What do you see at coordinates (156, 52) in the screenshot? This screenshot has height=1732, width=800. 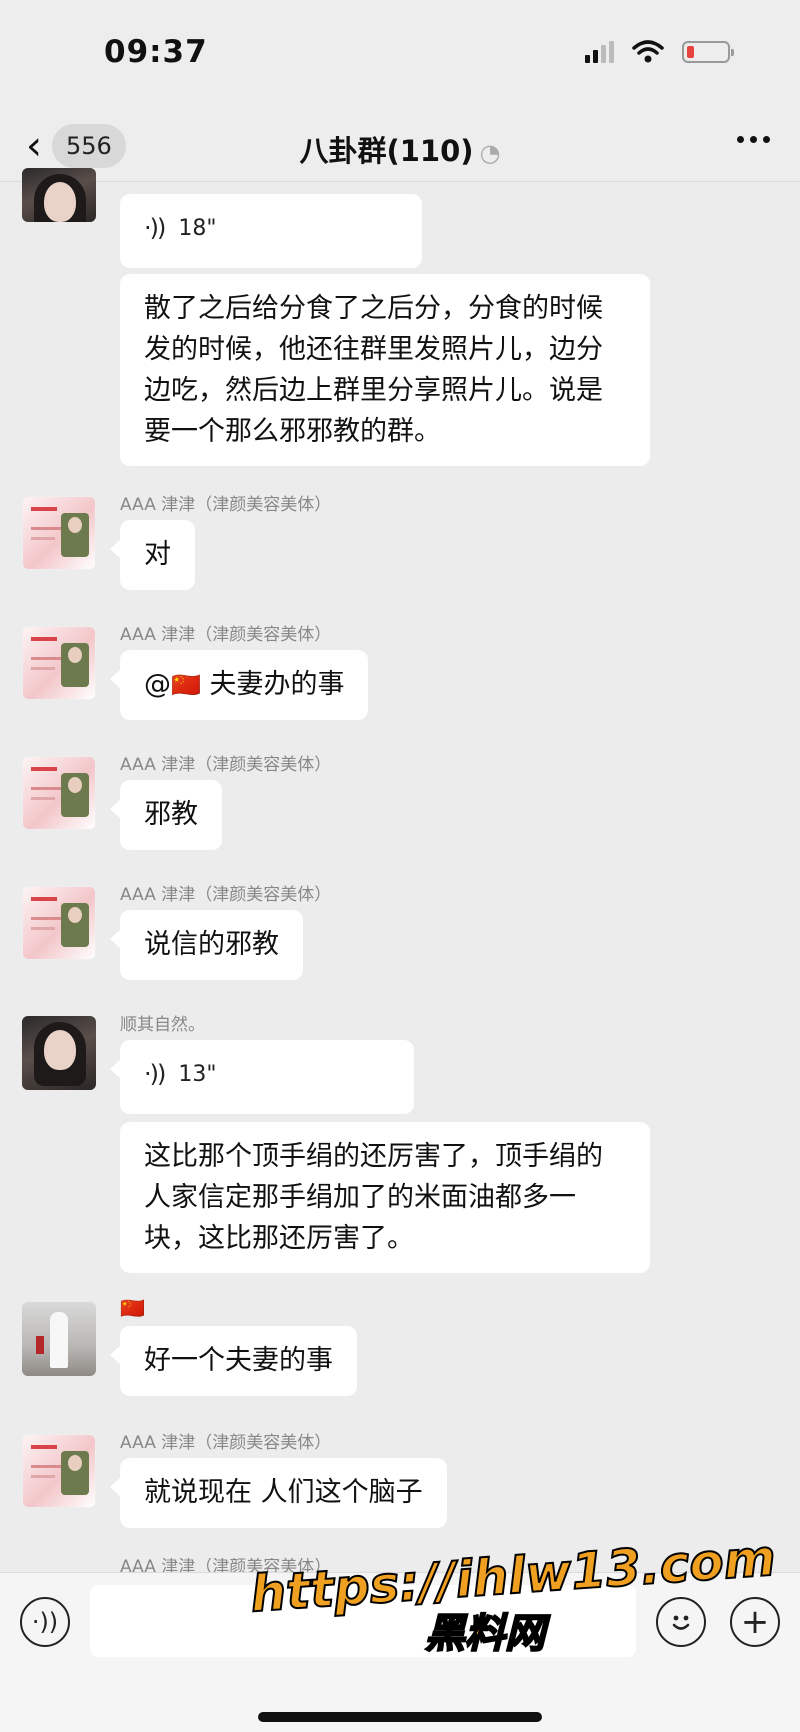 I see `status-time: 09:37` at bounding box center [156, 52].